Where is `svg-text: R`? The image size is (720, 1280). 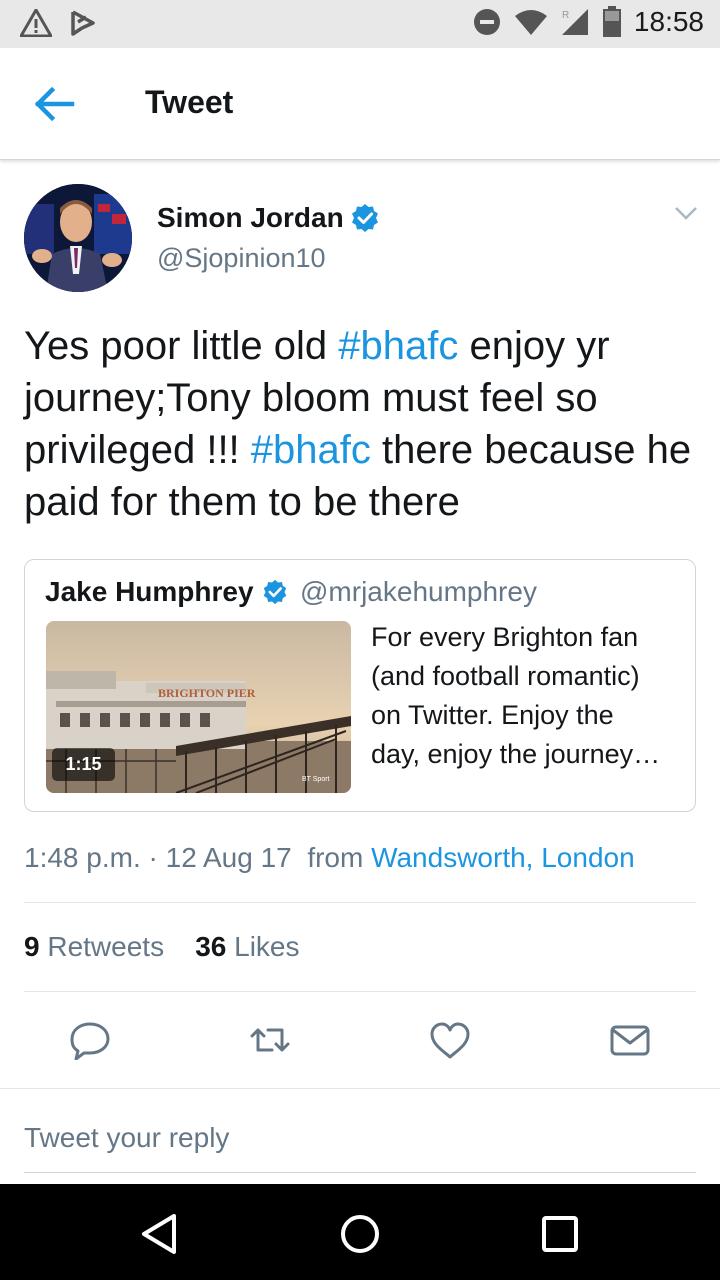
svg-text: R is located at coordinates (565, 15).